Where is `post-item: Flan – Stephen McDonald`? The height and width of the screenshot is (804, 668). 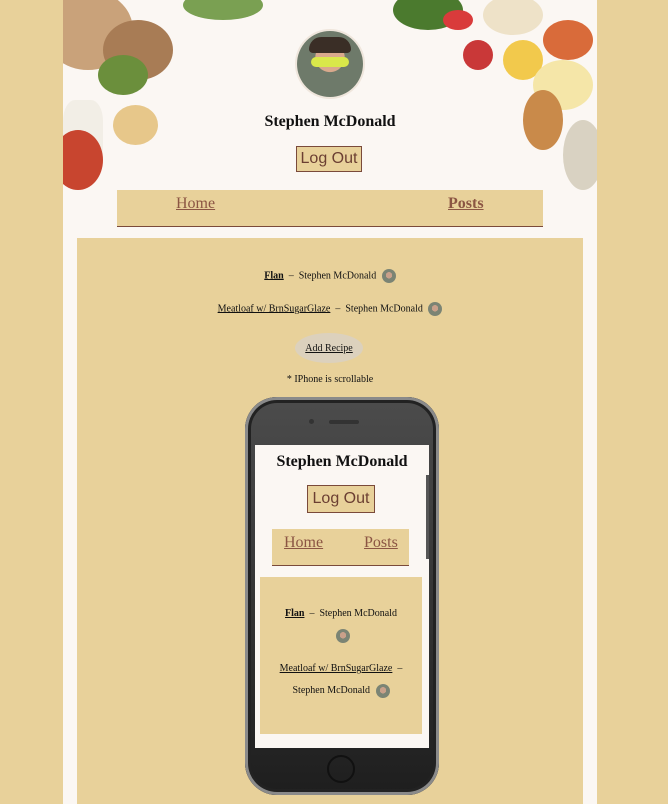
post-item: Flan – Stephen McDonald is located at coordinates (330, 276).